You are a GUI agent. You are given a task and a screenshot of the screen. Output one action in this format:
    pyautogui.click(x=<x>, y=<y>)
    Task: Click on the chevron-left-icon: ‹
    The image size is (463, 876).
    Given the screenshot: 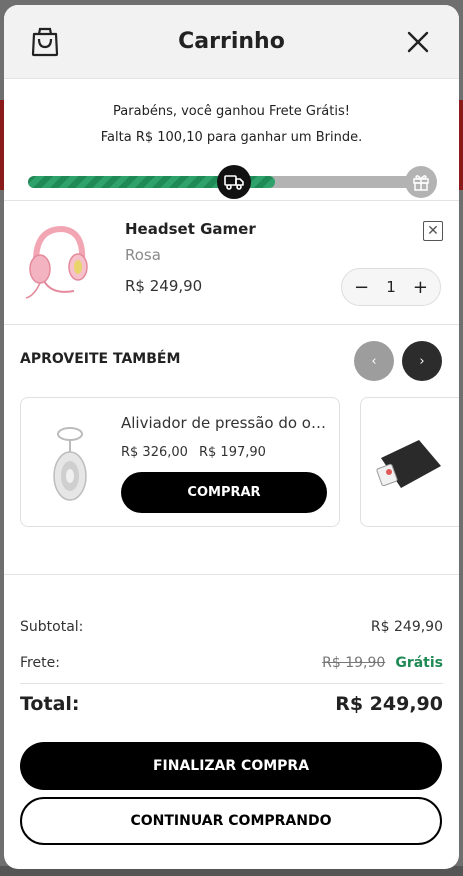 What is the action you would take?
    pyautogui.click(x=374, y=361)
    